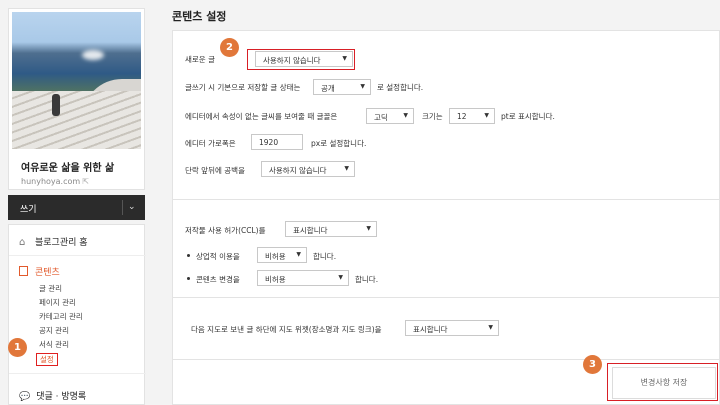 Image resolution: width=720 pixels, height=405 pixels. What do you see at coordinates (53, 241) in the screenshot?
I see `menu-item-home: ⌂ 블로그관리 홈` at bounding box center [53, 241].